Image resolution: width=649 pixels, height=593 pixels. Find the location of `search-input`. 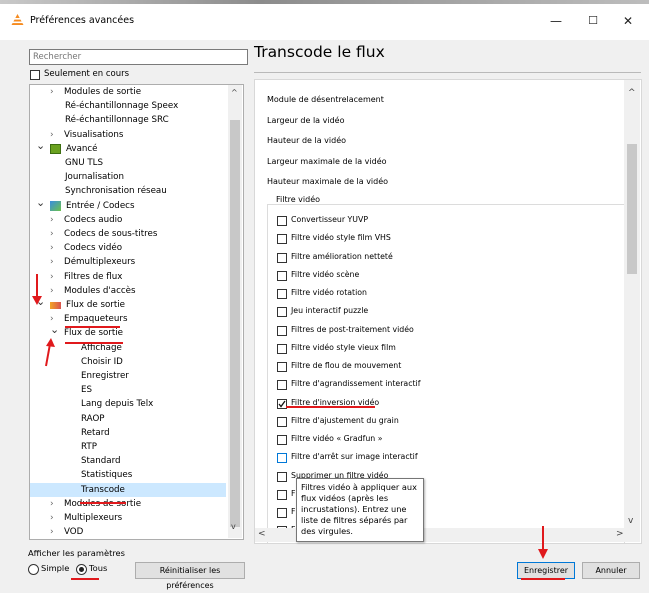

search-input is located at coordinates (138, 57).